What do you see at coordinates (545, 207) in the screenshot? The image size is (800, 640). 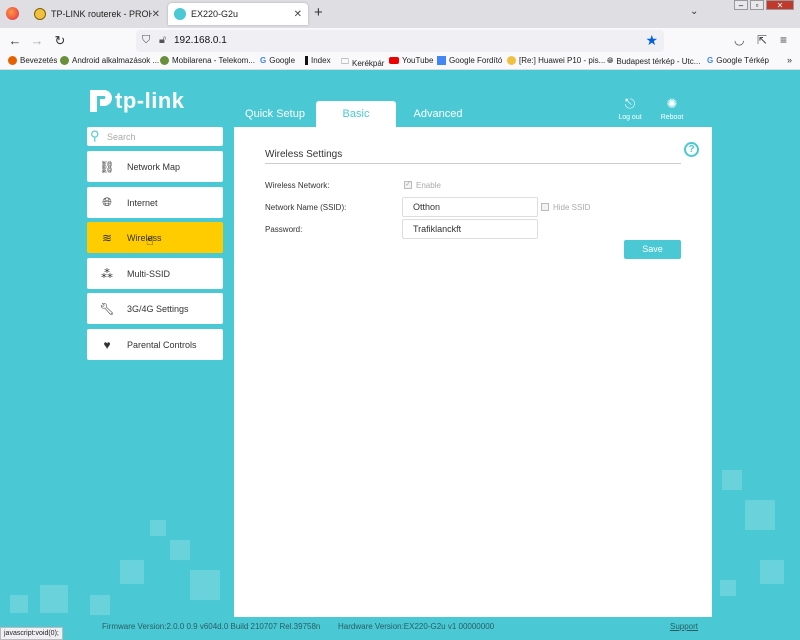 I see `hide-ssid-checkbox` at bounding box center [545, 207].